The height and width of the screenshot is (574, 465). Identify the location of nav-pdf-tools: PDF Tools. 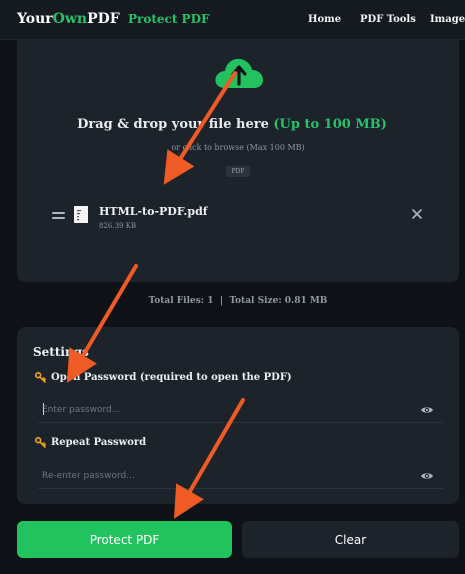
(388, 19).